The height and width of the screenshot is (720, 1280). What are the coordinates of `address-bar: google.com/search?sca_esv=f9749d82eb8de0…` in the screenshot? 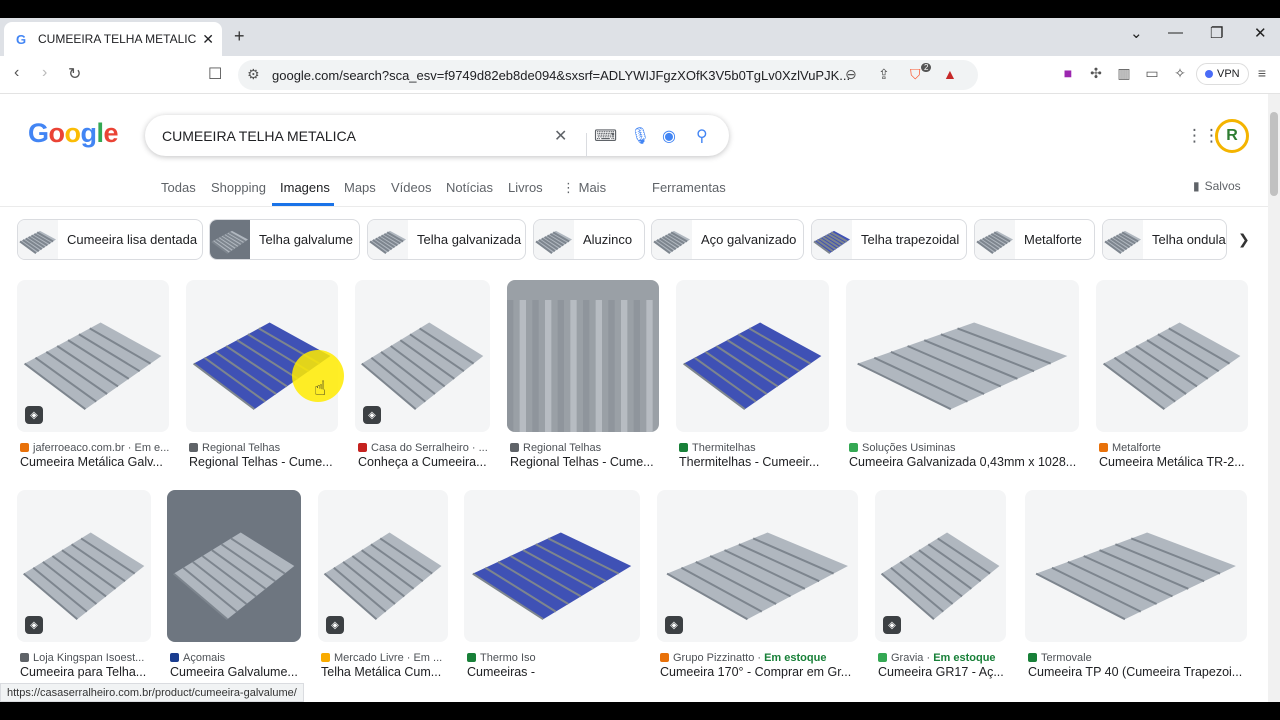 It's located at (608, 75).